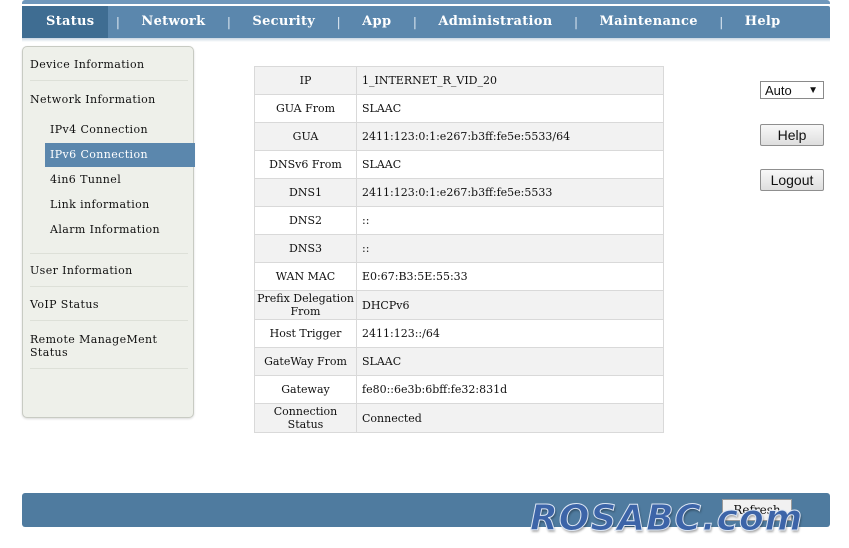  Describe the element at coordinates (510, 276) in the screenshot. I see `row-value: E0:67:B3:5E:55:33` at that location.